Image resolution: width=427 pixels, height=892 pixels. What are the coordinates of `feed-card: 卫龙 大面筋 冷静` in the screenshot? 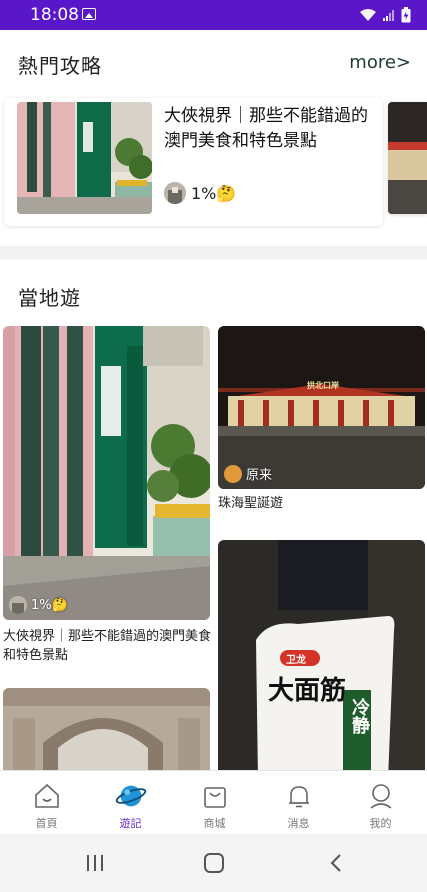 It's located at (321, 655).